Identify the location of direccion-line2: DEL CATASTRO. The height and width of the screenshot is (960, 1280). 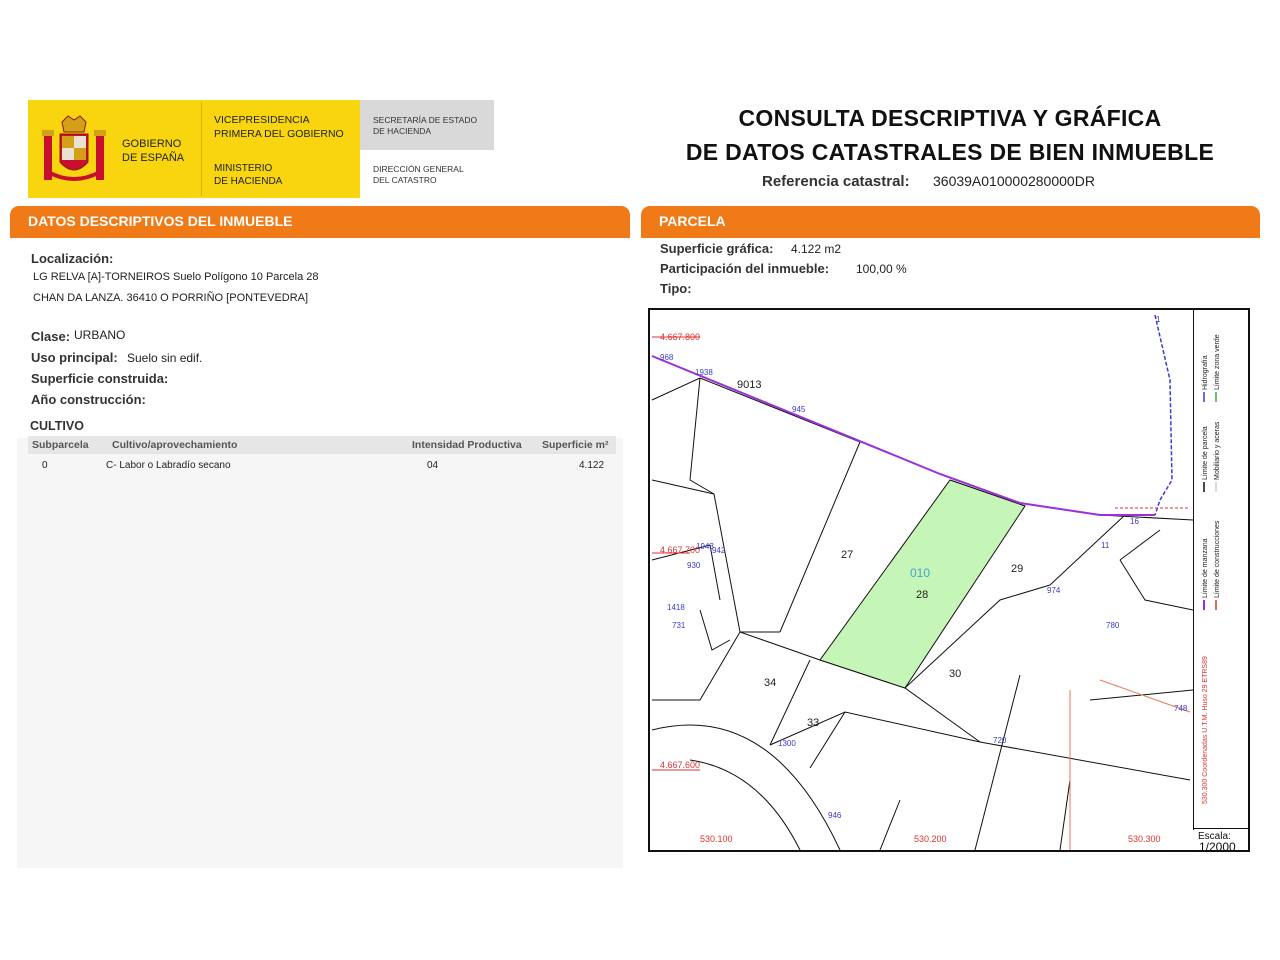
(405, 180).